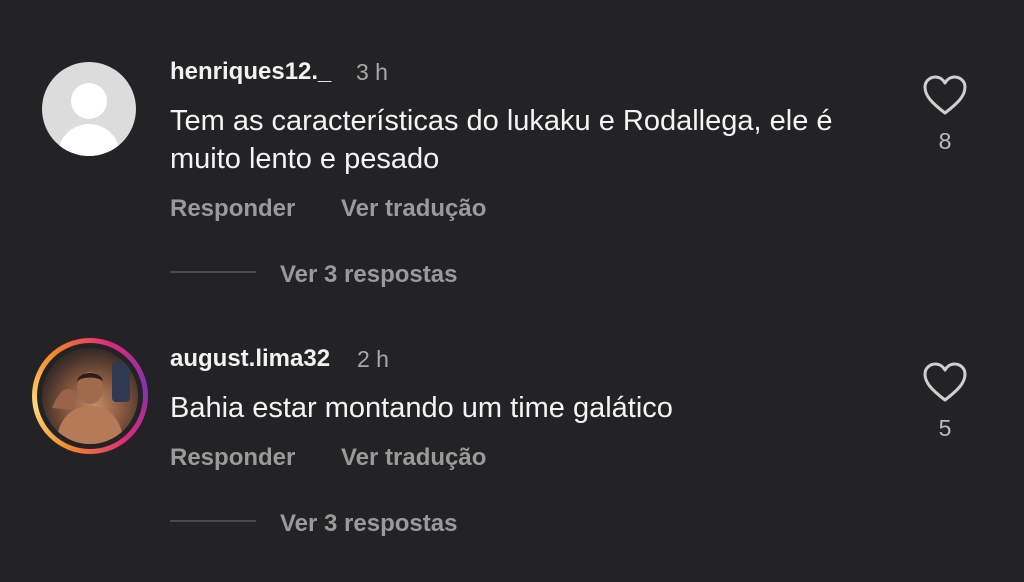 The width and height of the screenshot is (1024, 582). Describe the element at coordinates (250, 72) in the screenshot. I see `comment-username: henriques12._` at that location.